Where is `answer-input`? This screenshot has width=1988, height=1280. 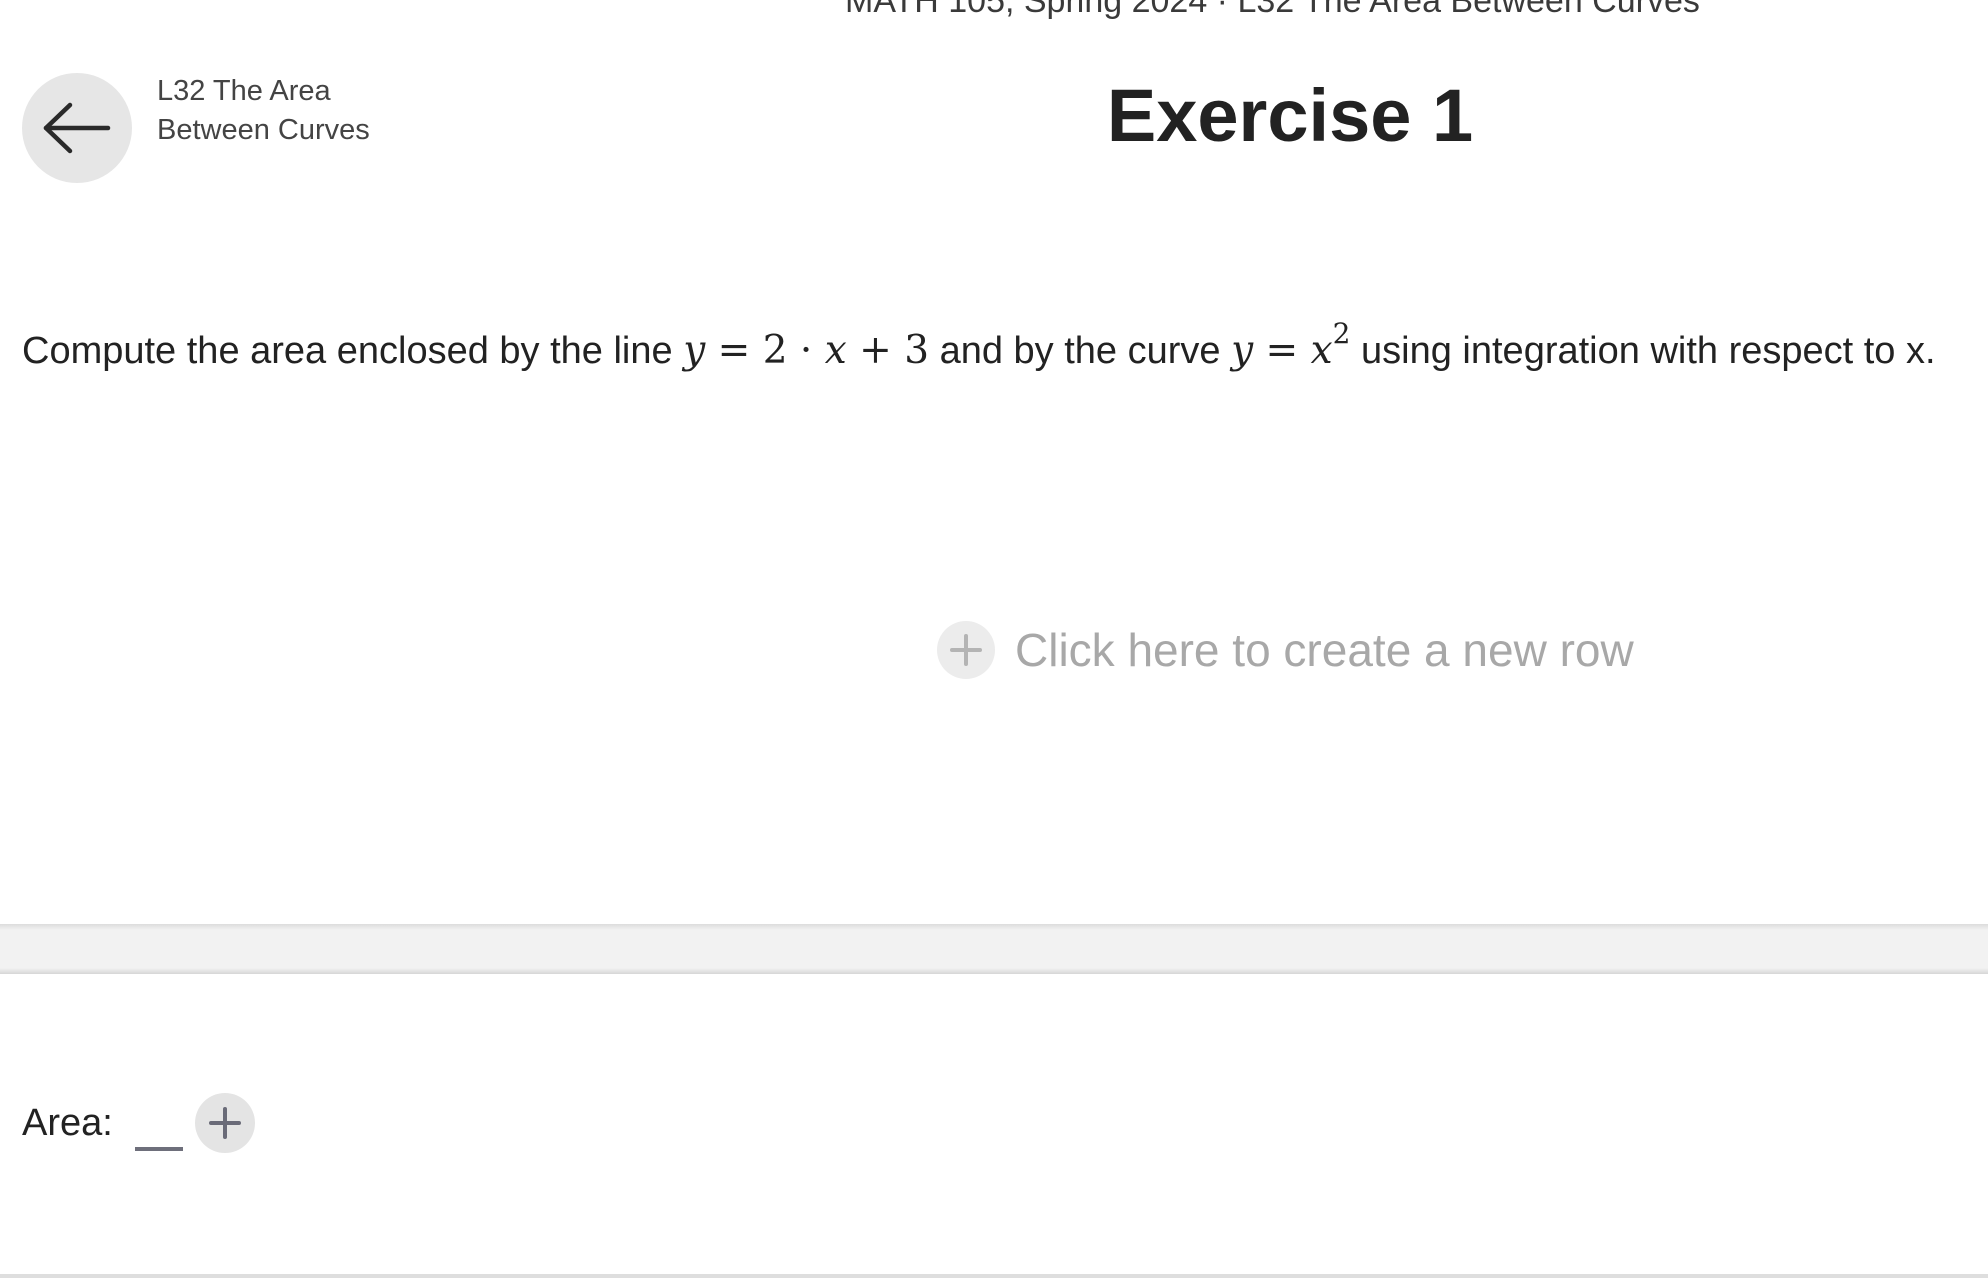 answer-input is located at coordinates (158, 1134).